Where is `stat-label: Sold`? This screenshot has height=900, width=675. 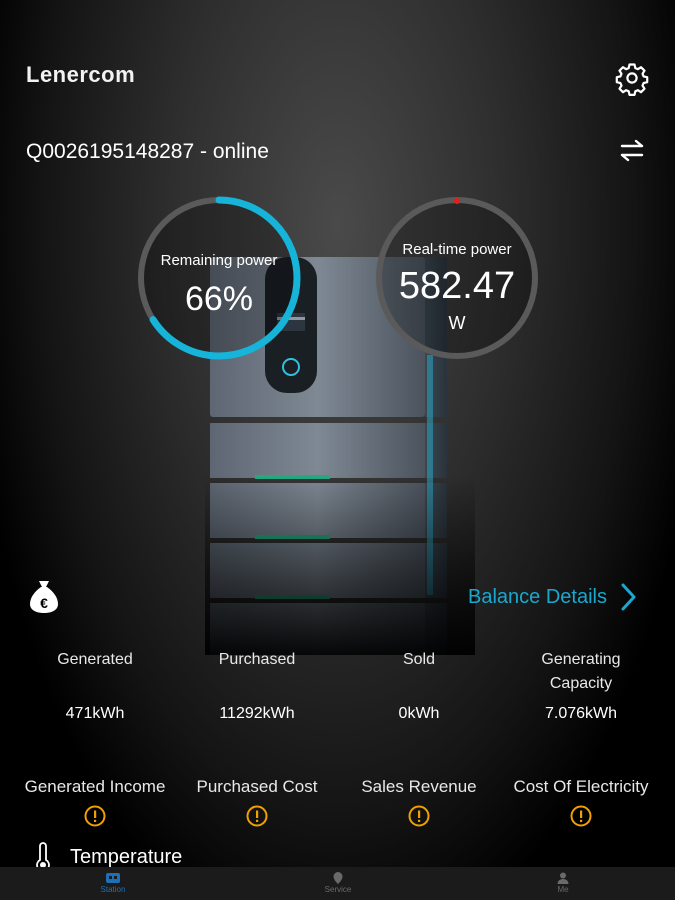 stat-label: Sold is located at coordinates (419, 659).